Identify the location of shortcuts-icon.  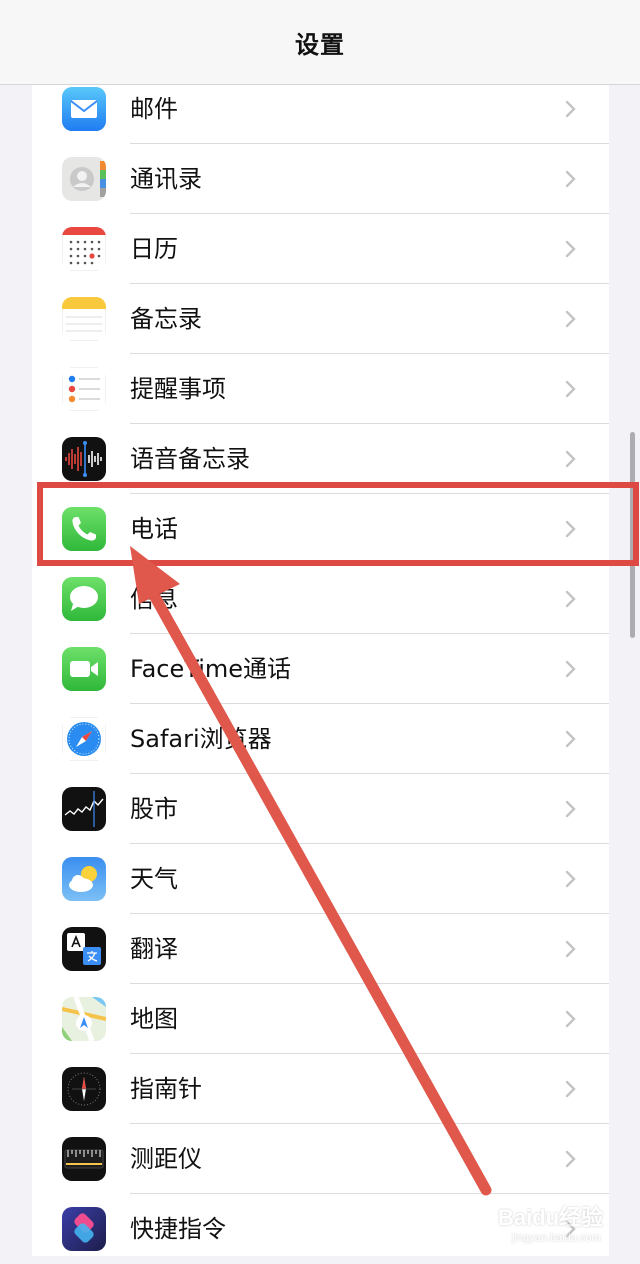
(84, 1229).